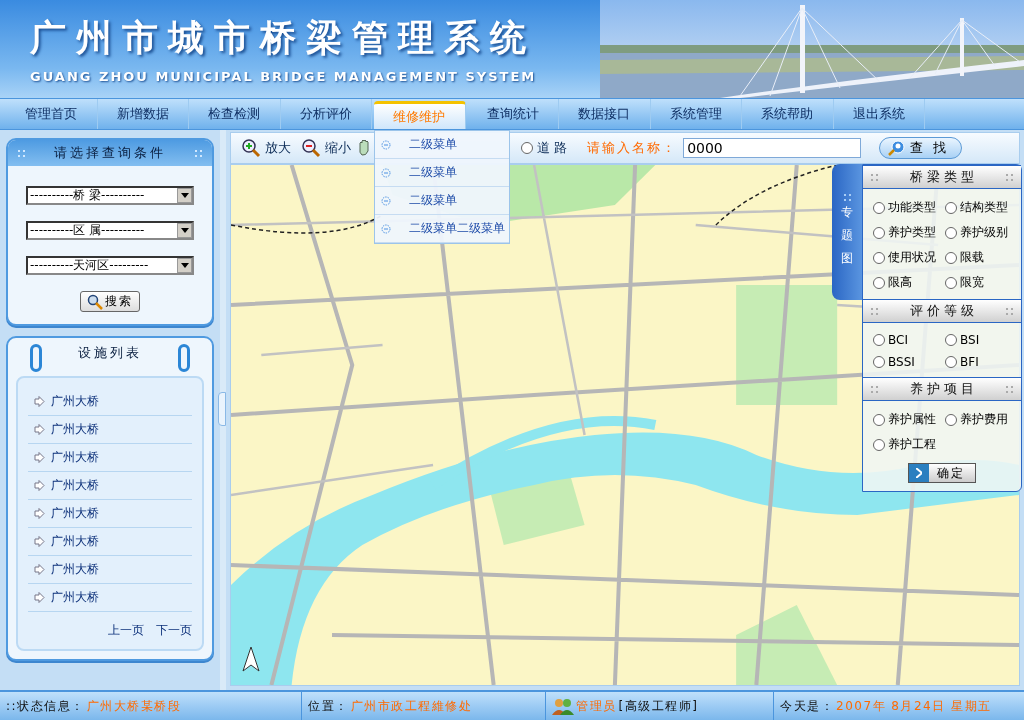 This screenshot has width=1024, height=720. I want to click on next-page-link: 下一页, so click(174, 630).